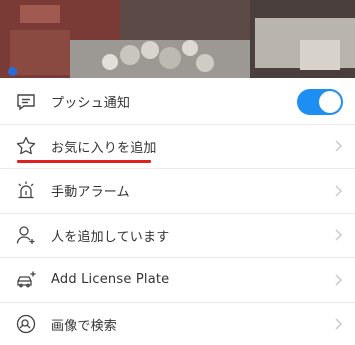  Describe the element at coordinates (26, 324) in the screenshot. I see `image-search-icon` at that location.